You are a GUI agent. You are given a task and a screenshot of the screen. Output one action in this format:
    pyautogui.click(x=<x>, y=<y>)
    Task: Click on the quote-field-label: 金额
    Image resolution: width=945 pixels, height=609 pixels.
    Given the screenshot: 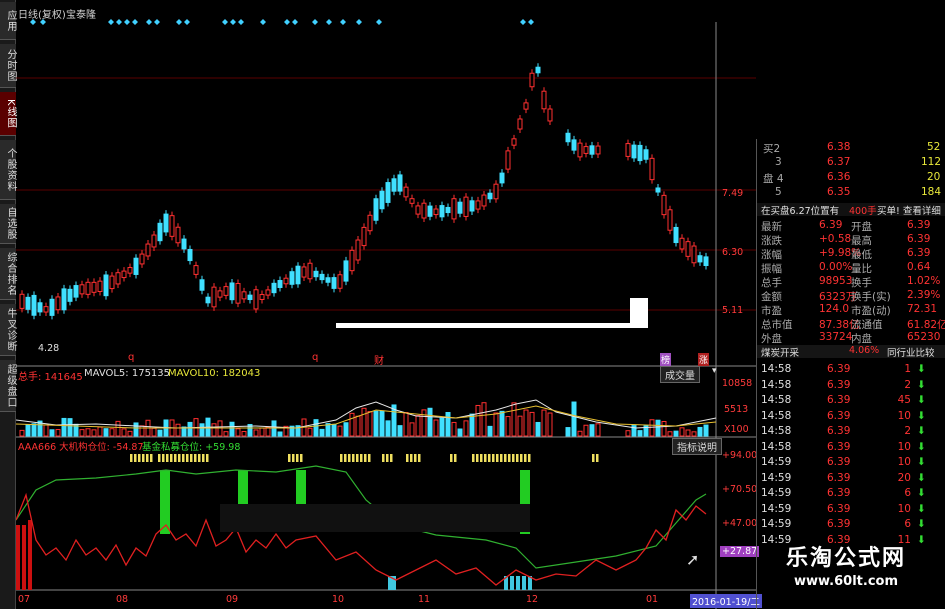 What is the action you would take?
    pyautogui.click(x=771, y=297)
    